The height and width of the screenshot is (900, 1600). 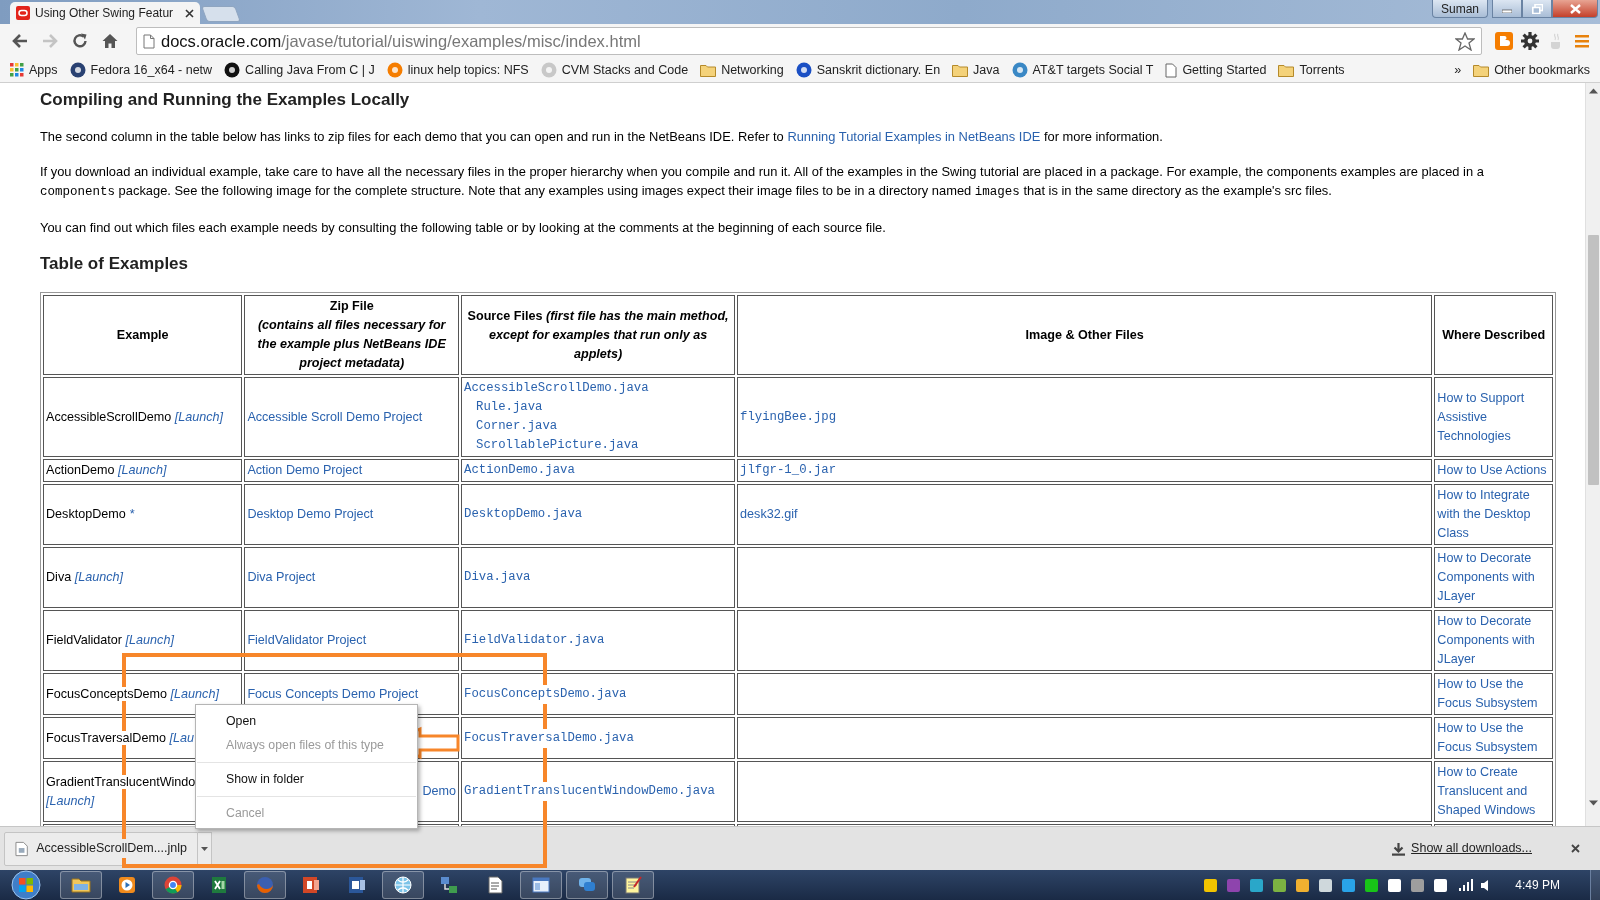 I want to click on example-name: DesktopDemo, so click(x=86, y=514).